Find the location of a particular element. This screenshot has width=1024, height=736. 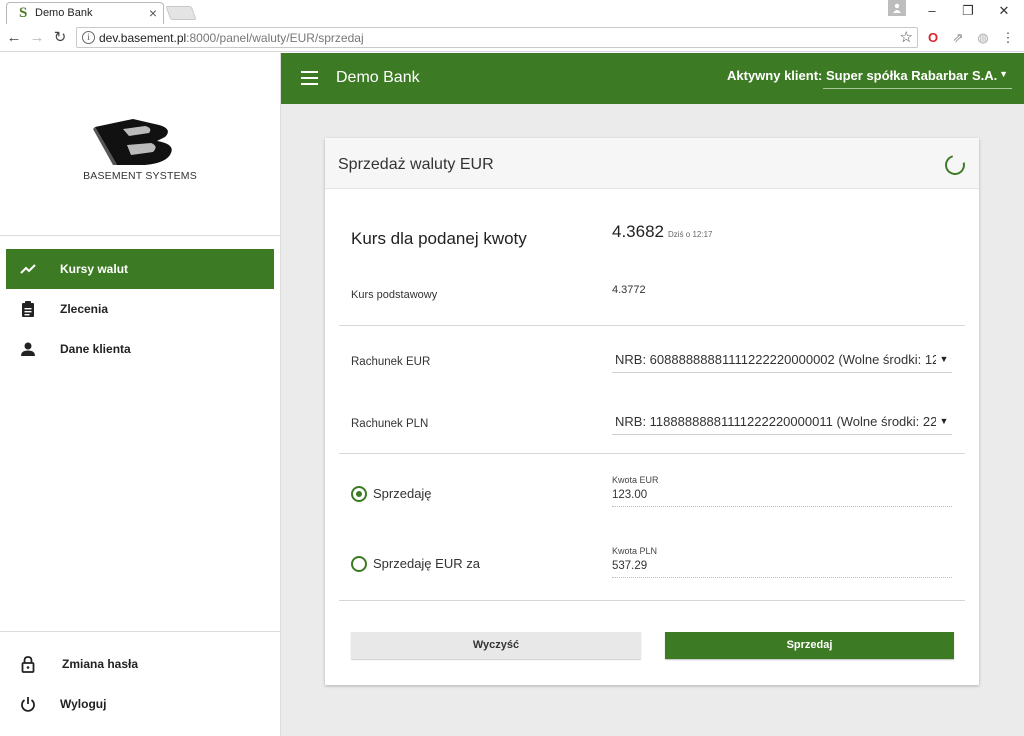

sidebar-item-label: Kursy walut is located at coordinates (94, 269).